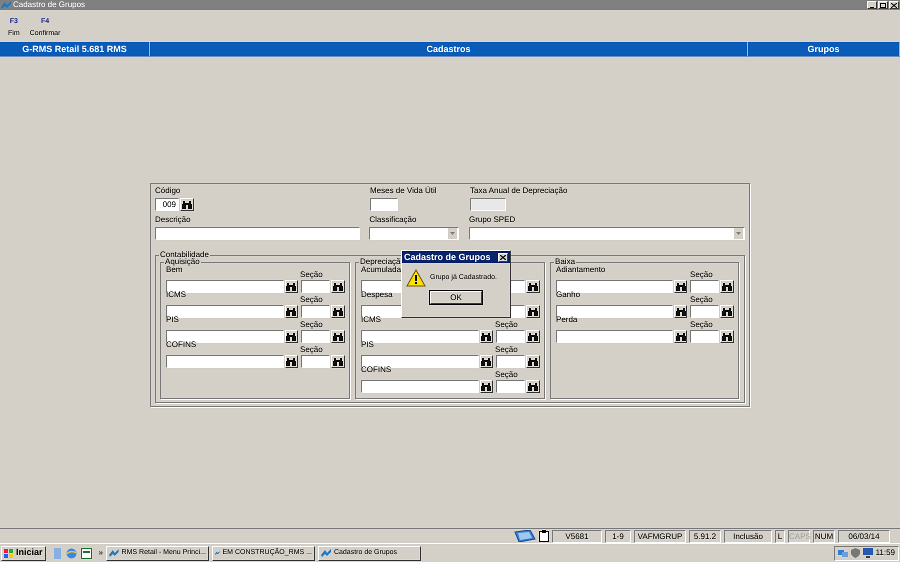  Describe the element at coordinates (447, 257) in the screenshot. I see `dialog-title: Cadastro de Grupos` at that location.